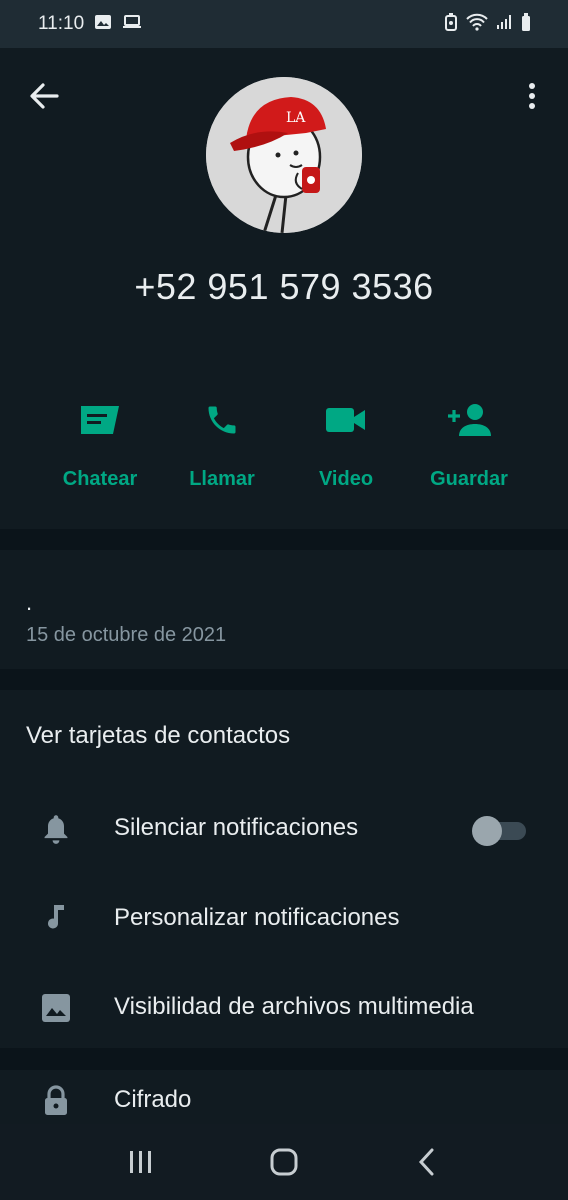 The image size is (568, 1200). Describe the element at coordinates (153, 1099) in the screenshot. I see `encryption-label: Cifrado` at that location.